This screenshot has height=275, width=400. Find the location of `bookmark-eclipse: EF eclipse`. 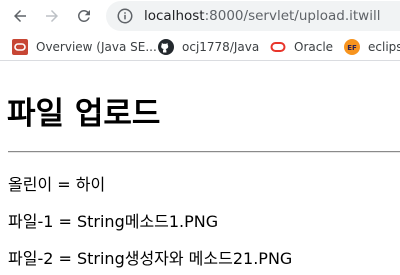

bookmark-eclipse: EF eclipse is located at coordinates (372, 47).